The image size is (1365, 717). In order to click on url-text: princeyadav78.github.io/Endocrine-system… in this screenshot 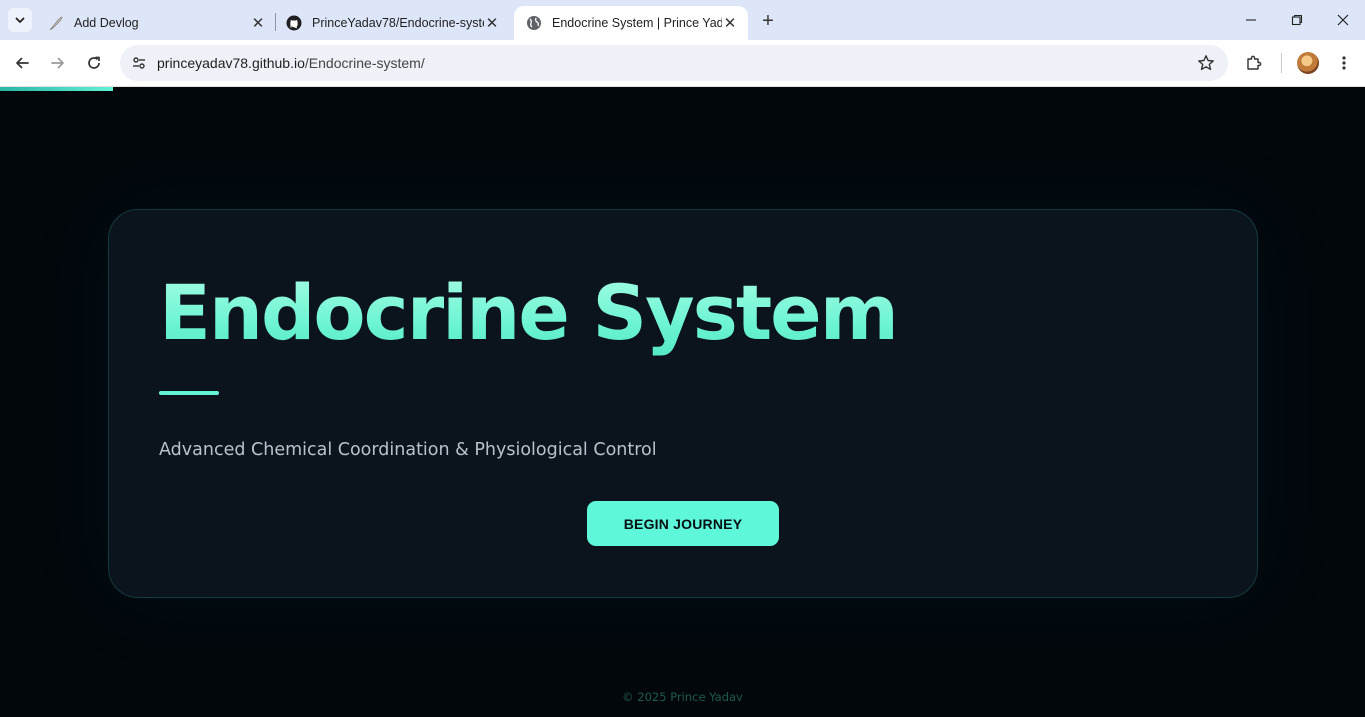, I will do `click(291, 63)`.